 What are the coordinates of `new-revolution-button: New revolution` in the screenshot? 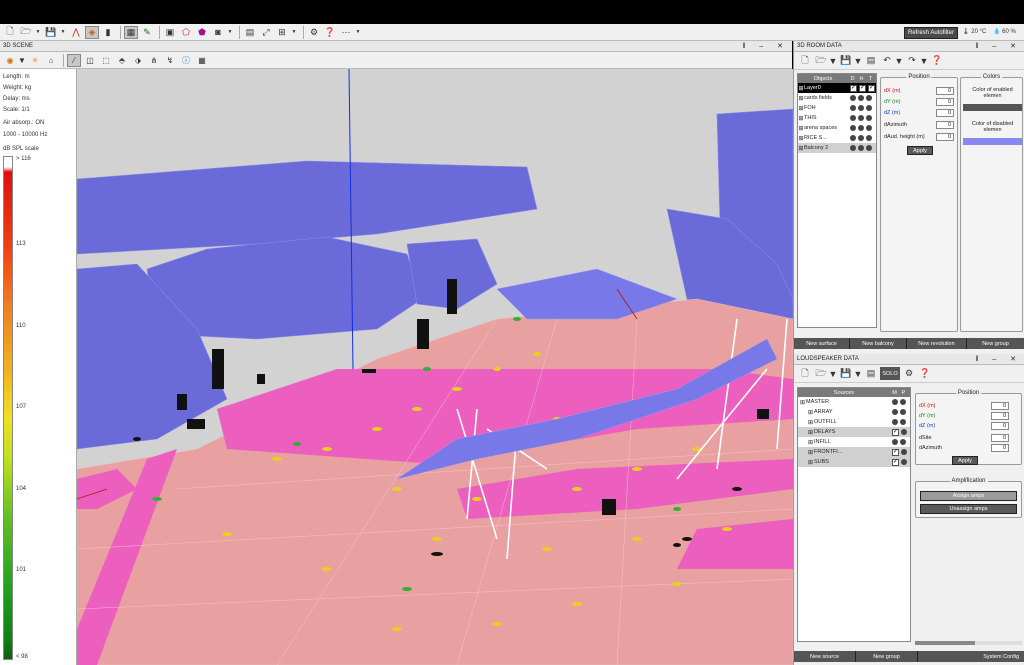 It's located at (937, 343).